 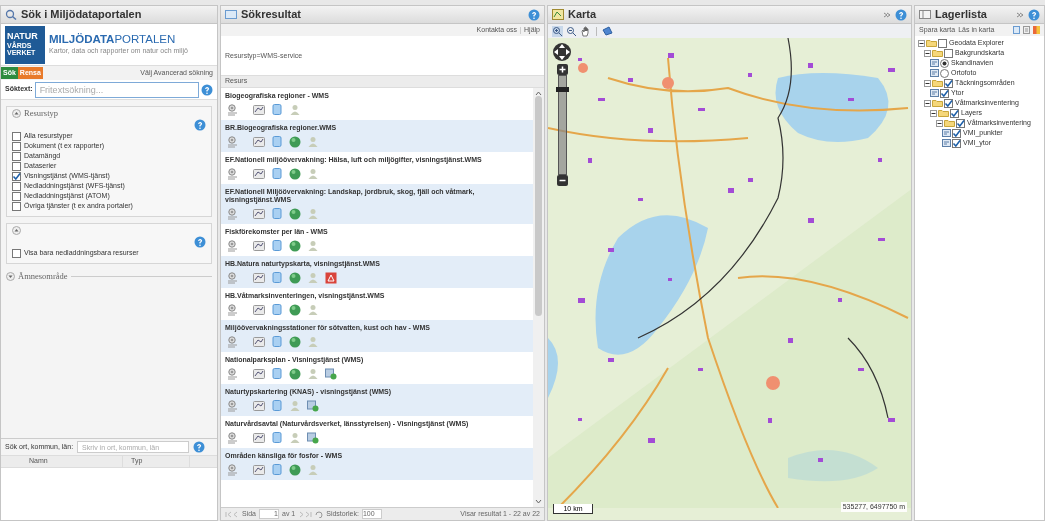 I want to click on list-icon, so click(x=1026, y=30).